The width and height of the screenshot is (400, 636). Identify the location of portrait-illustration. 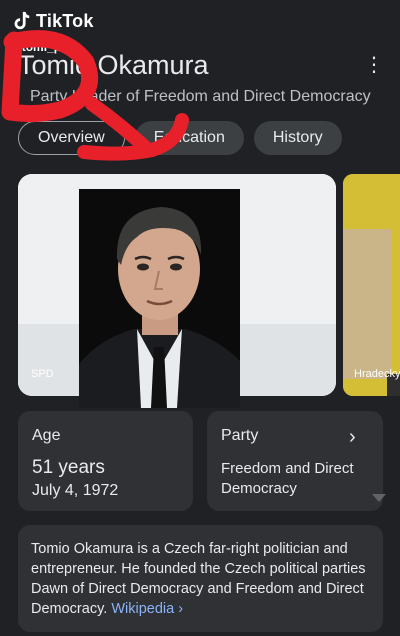
(159, 298).